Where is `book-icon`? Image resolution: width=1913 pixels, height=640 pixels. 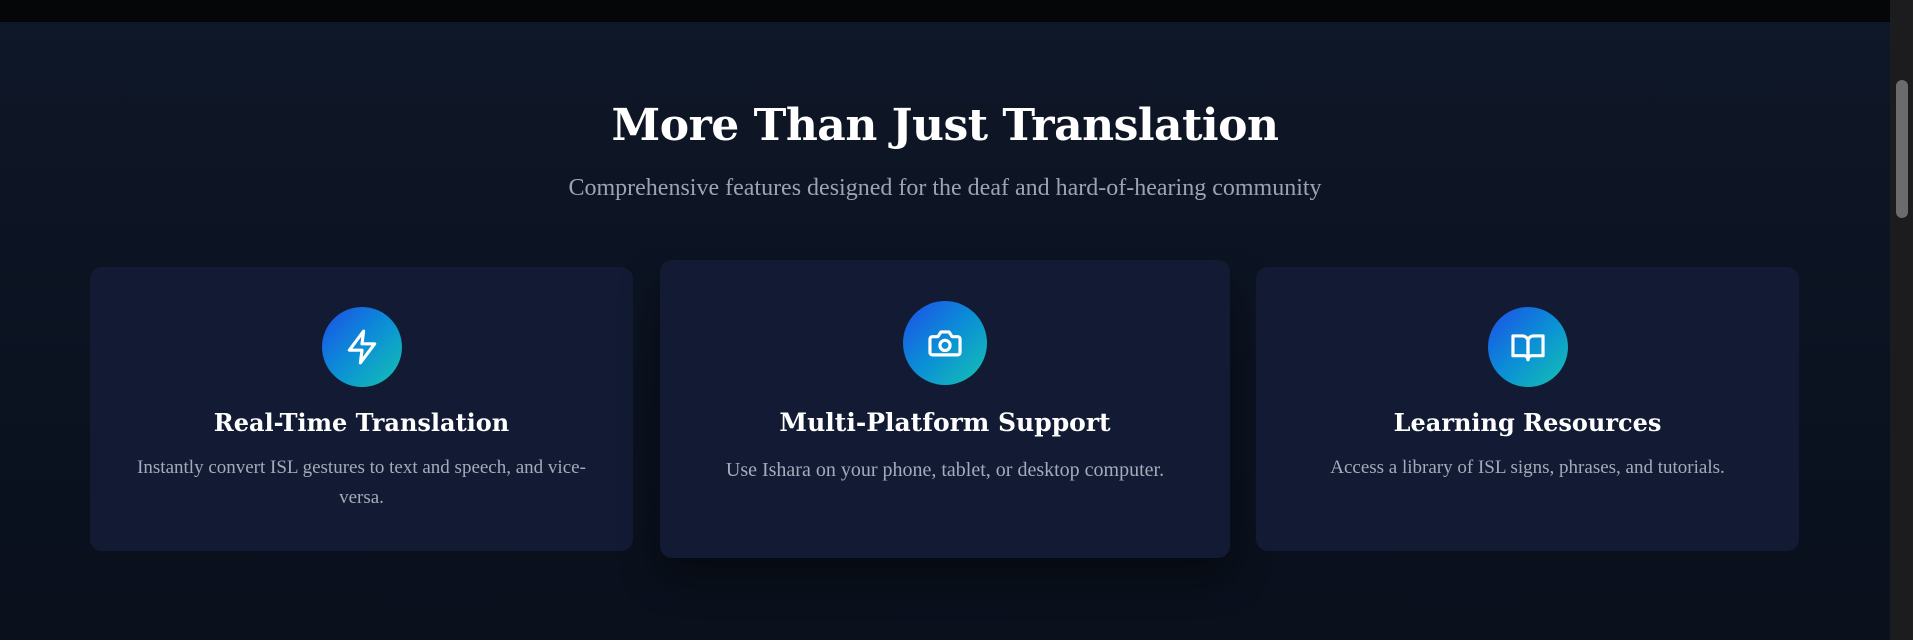 book-icon is located at coordinates (1527, 347).